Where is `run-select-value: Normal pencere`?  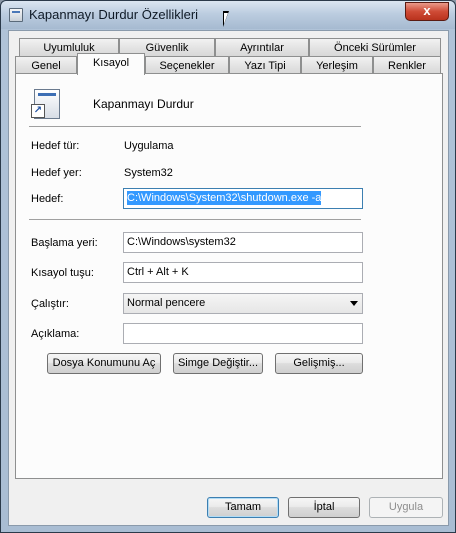
run-select-value: Normal pencere is located at coordinates (166, 303).